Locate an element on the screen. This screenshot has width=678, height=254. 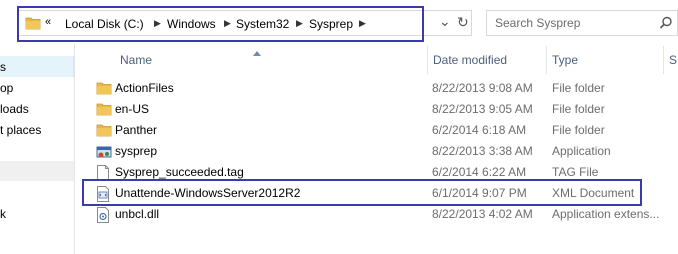
nav-item: s is located at coordinates (3, 67).